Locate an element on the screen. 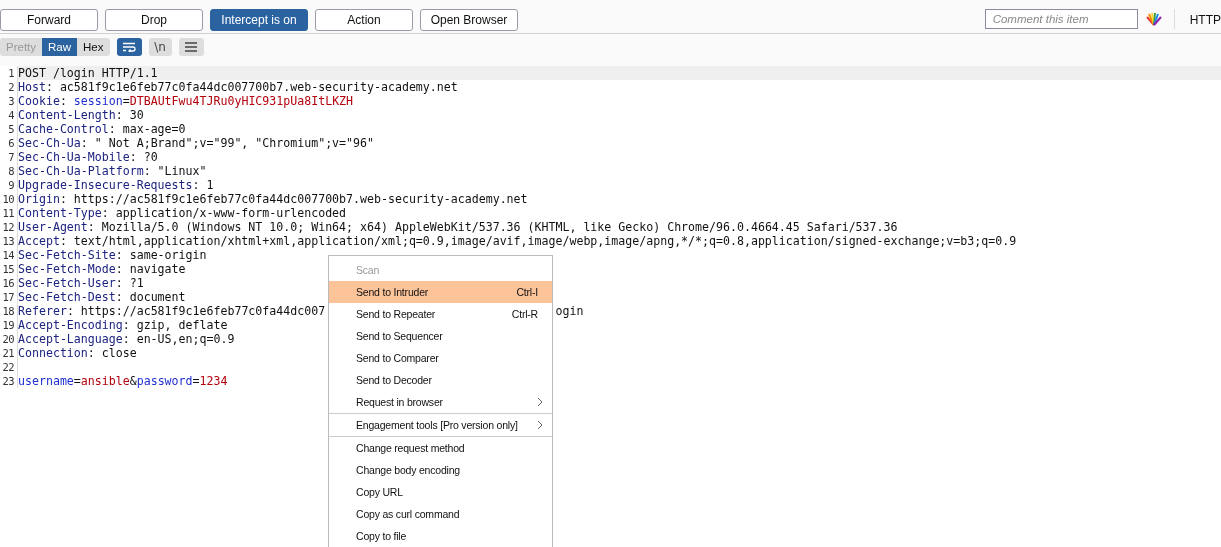 The image size is (1221, 547). menu-item: Change body encoding is located at coordinates (440, 470).